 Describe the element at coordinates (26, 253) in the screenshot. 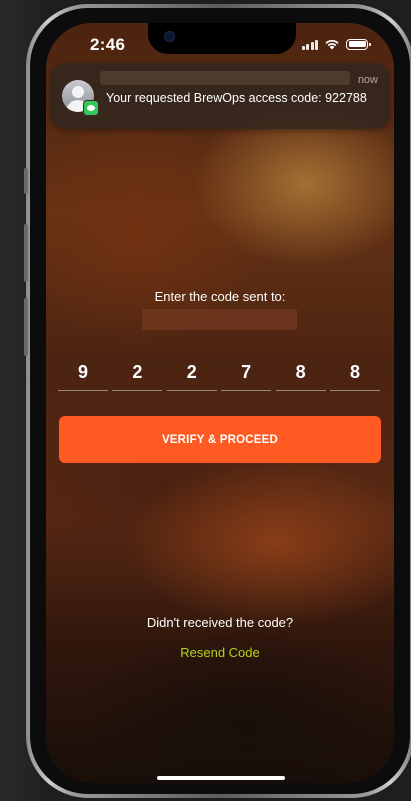

I see `volume-up-button` at that location.